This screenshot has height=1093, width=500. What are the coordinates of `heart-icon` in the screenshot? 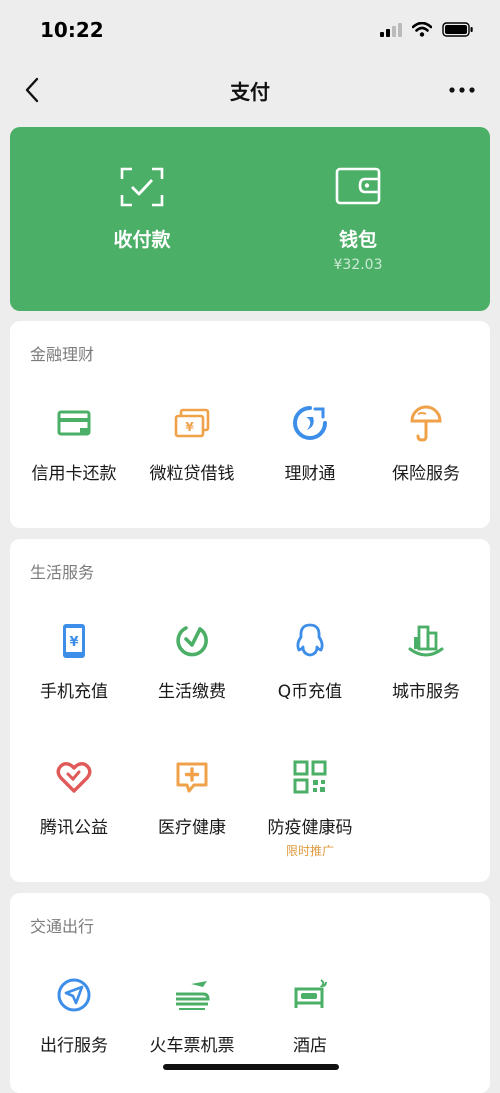 It's located at (74, 777).